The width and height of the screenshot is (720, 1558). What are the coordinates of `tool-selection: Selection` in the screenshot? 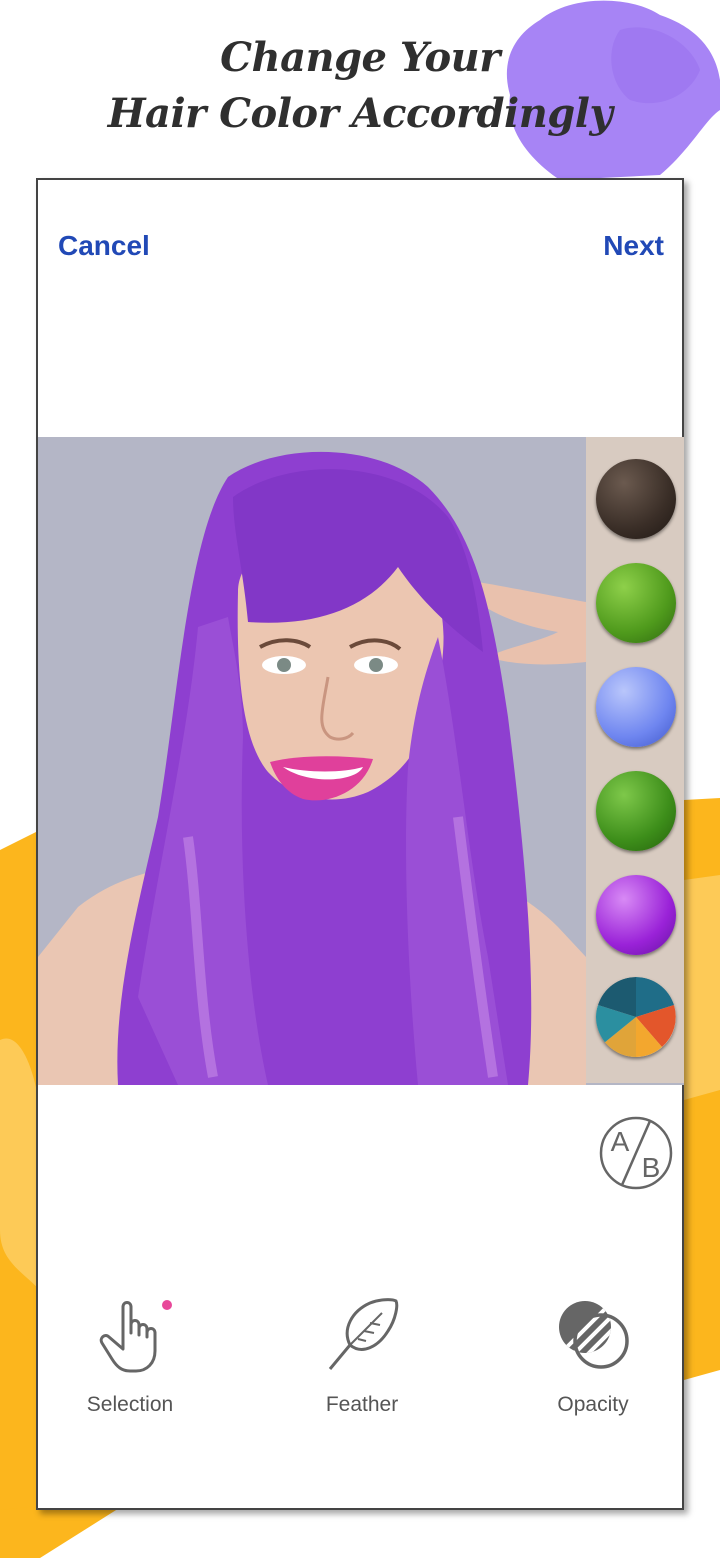 It's located at (130, 1356).